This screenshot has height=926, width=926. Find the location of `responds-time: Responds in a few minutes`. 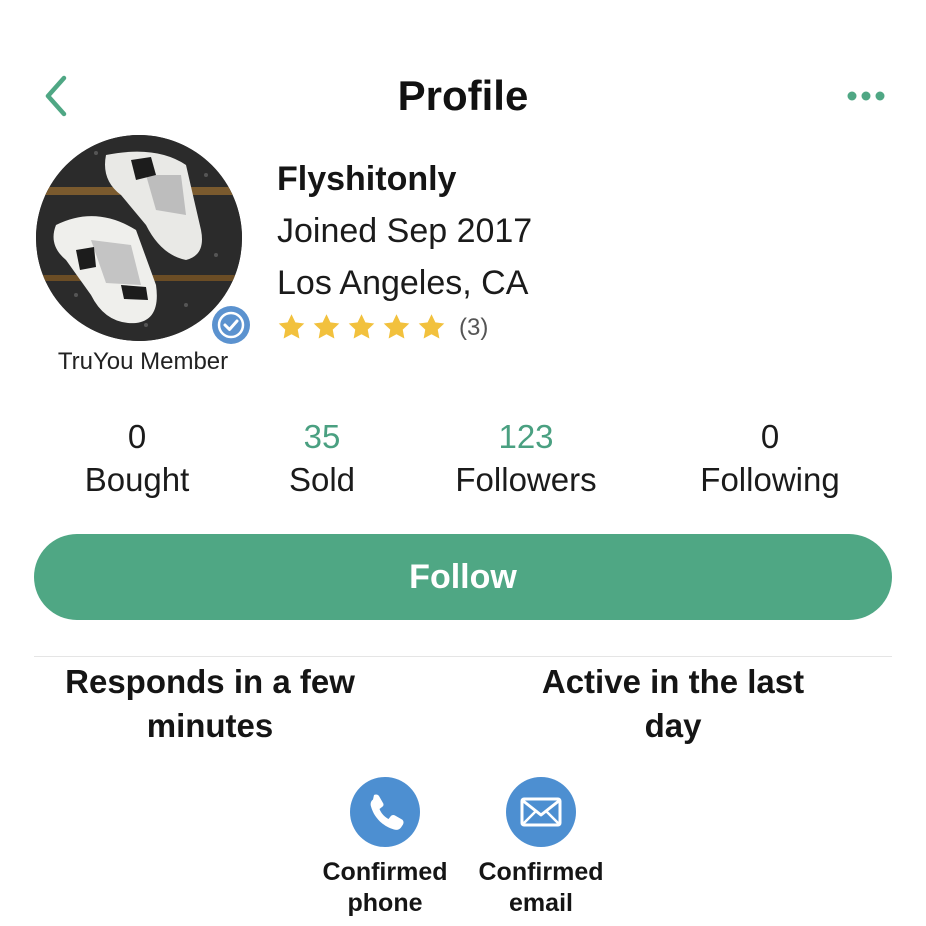

responds-time: Responds in a few minutes is located at coordinates (210, 704).